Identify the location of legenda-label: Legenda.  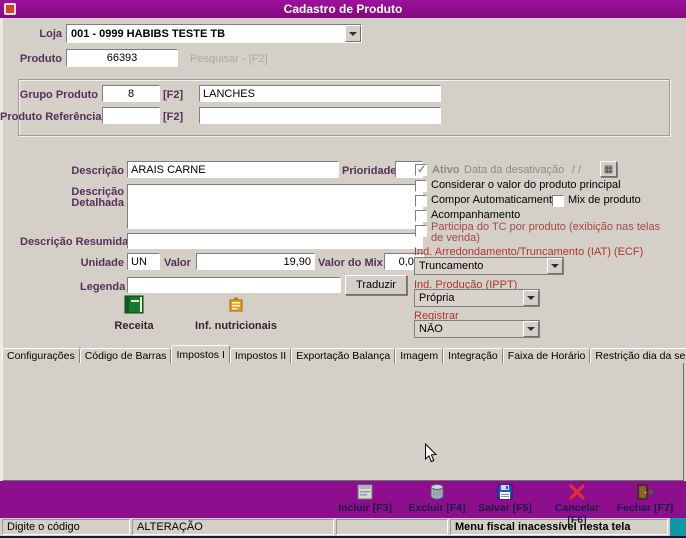
(103, 287).